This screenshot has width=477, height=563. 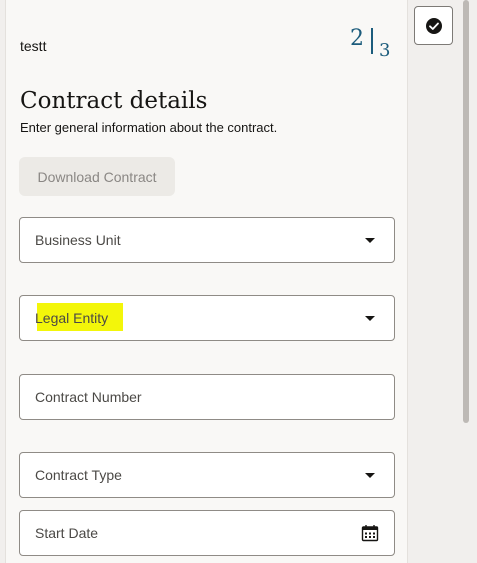 I want to click on rail-action-button, so click(x=433, y=25).